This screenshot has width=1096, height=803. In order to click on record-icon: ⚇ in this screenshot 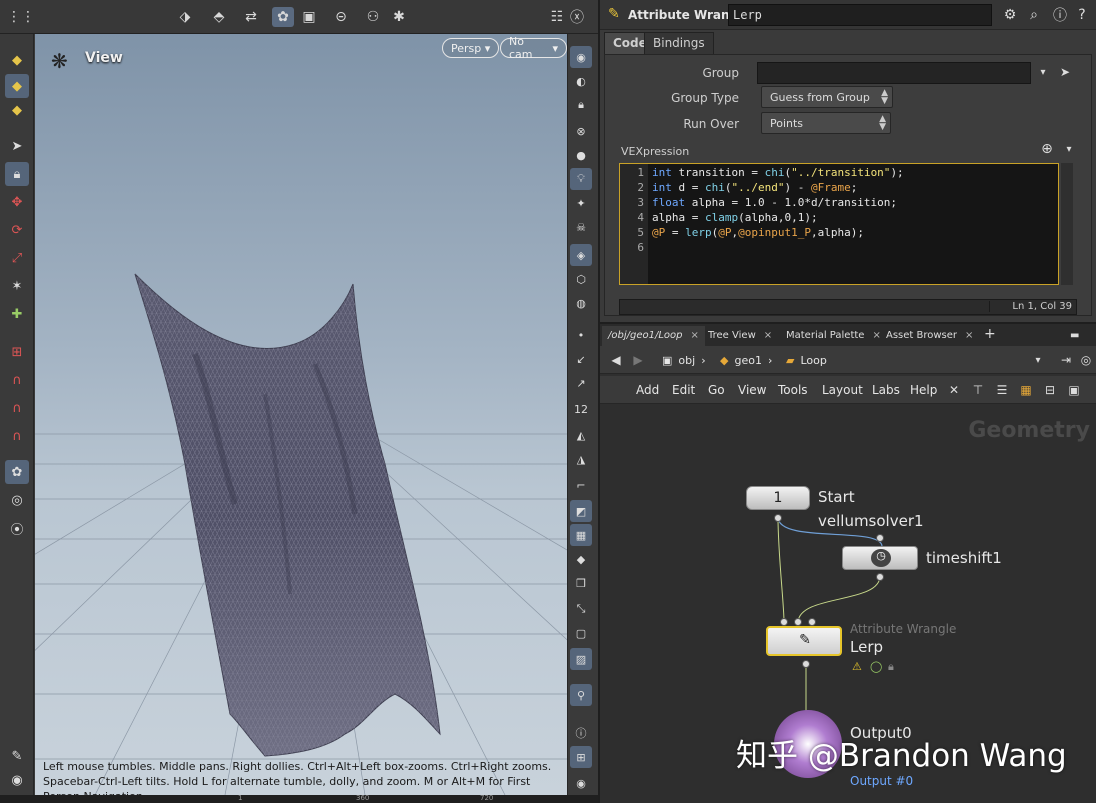, I will do `click(373, 17)`.